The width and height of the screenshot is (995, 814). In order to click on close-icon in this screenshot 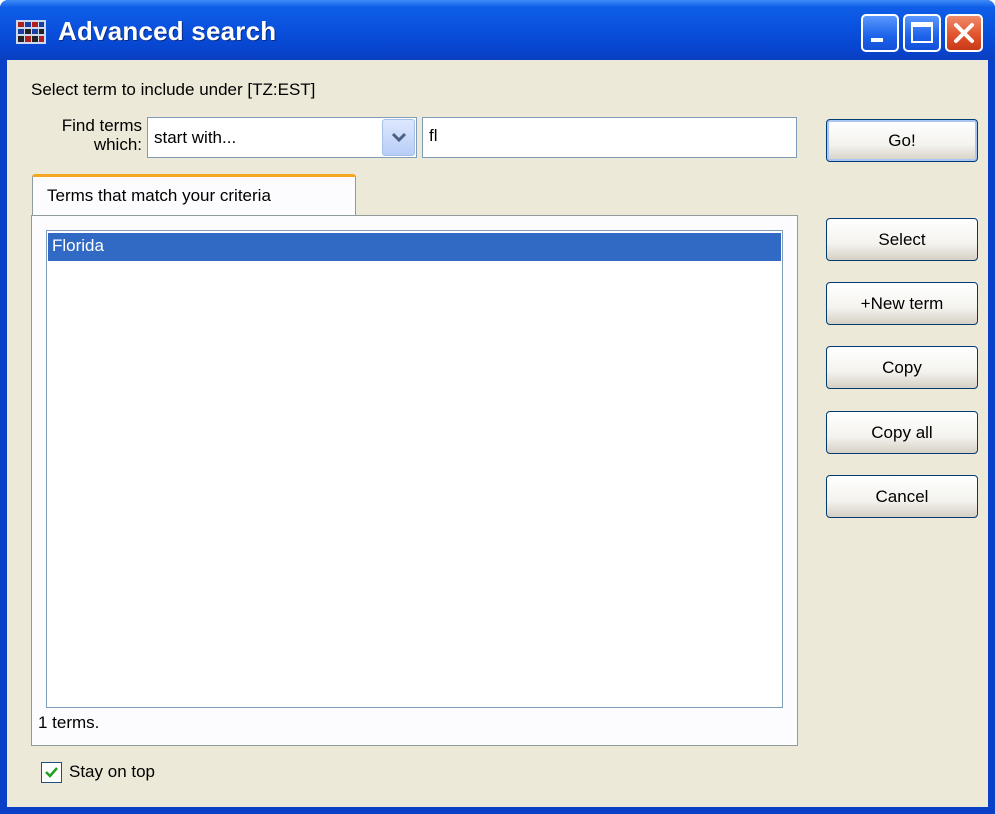, I will do `click(964, 33)`.